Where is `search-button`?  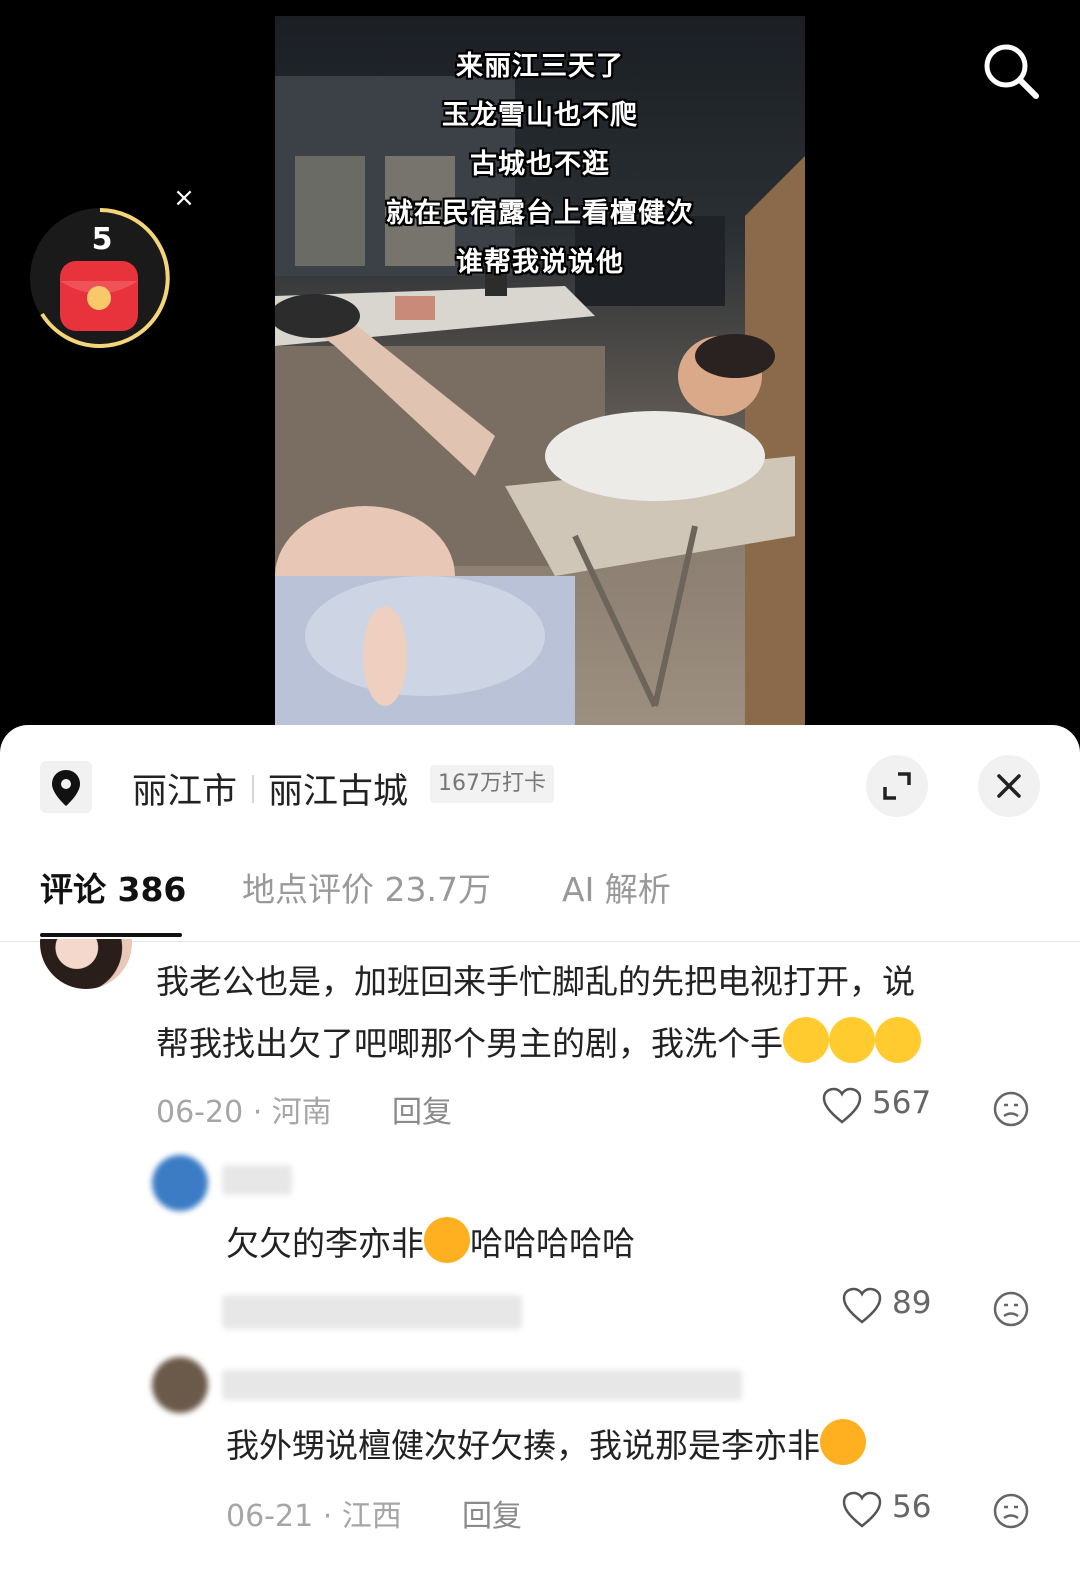
search-button is located at coordinates (1012, 72).